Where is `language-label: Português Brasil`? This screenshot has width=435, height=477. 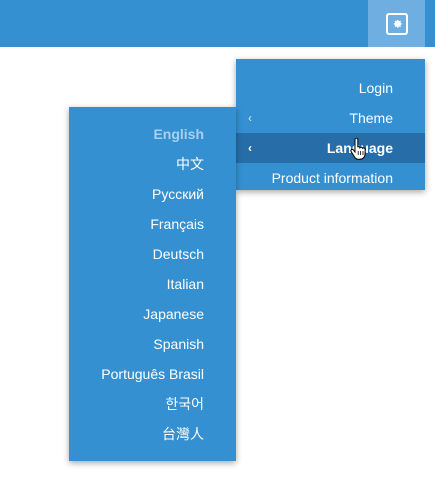
language-label: Português Brasil is located at coordinates (152, 374).